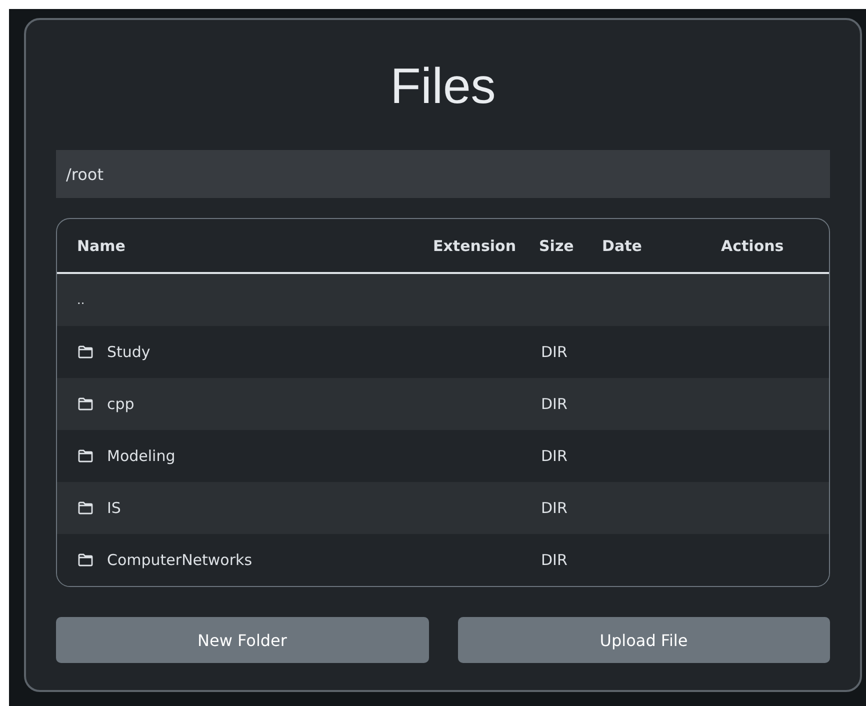 Image resolution: width=866 pixels, height=706 pixels. I want to click on action-button: Upload File, so click(644, 640).